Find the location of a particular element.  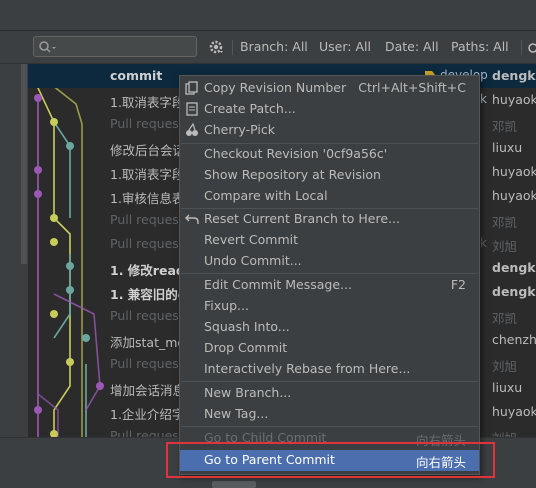

paths-filter: Paths: All is located at coordinates (480, 46).